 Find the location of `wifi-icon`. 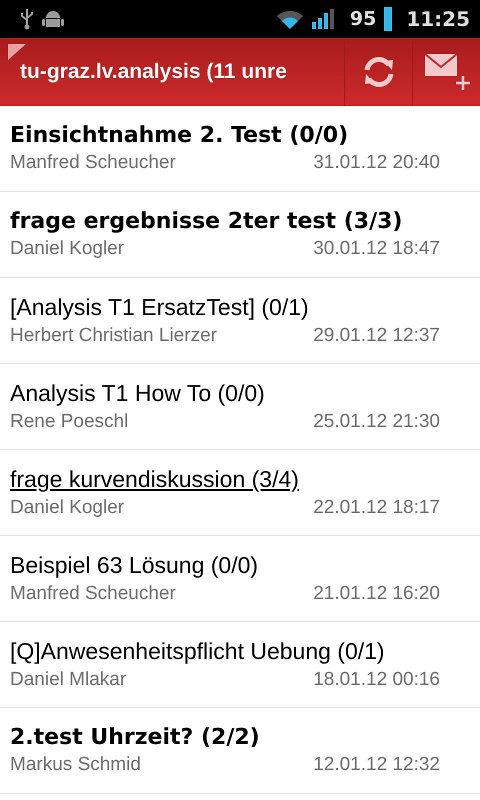

wifi-icon is located at coordinates (290, 19).